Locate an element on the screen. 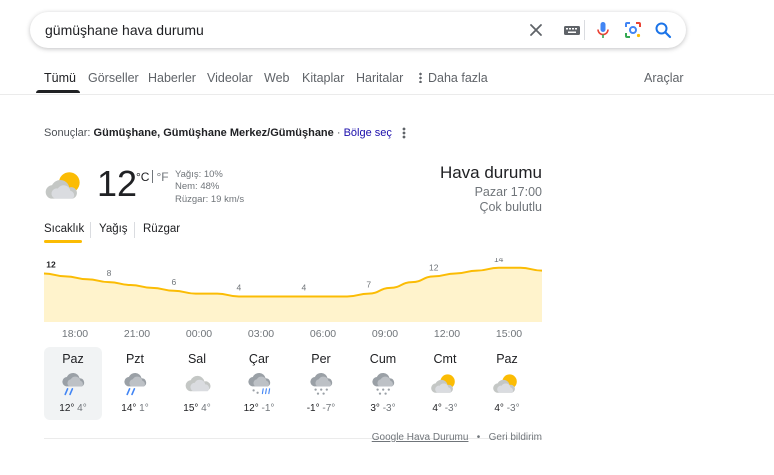 The image size is (774, 475). search-bar: gümüşhane hava durumu is located at coordinates (358, 30).